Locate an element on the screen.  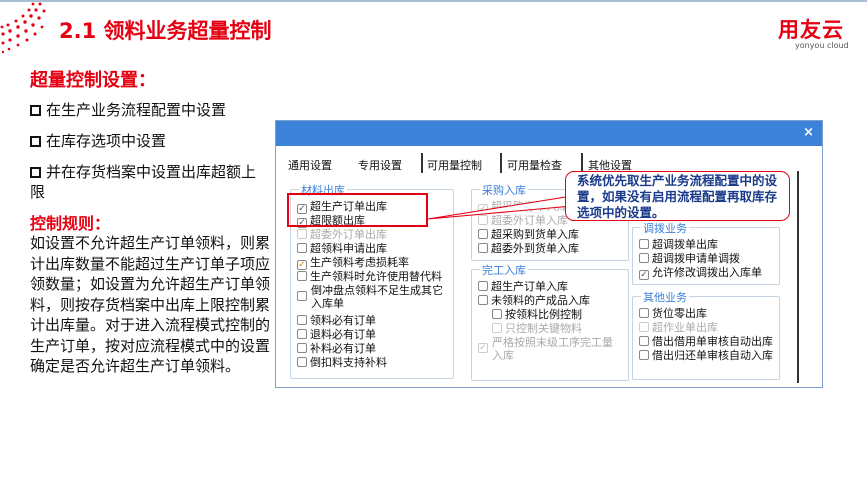
group-transfer: 调拨业务 超调拨单出库 超调拨申请单调拨 ✓ 允许修改调拨出入库单 is located at coordinates (706, 252).